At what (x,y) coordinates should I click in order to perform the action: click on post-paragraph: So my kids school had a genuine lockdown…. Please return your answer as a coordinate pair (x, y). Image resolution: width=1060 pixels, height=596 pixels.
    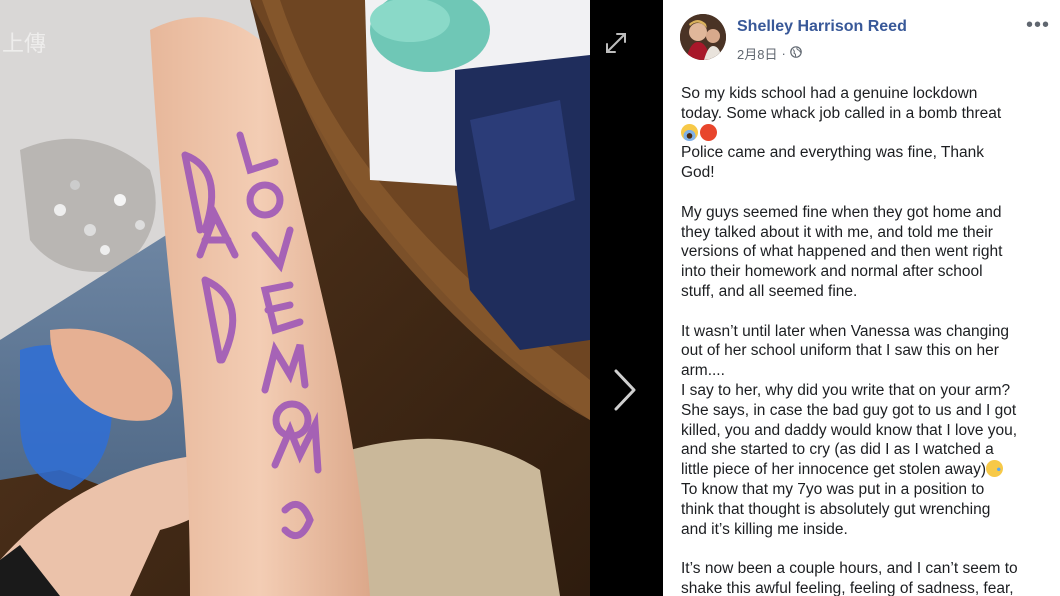
    Looking at the image, I should click on (864, 133).